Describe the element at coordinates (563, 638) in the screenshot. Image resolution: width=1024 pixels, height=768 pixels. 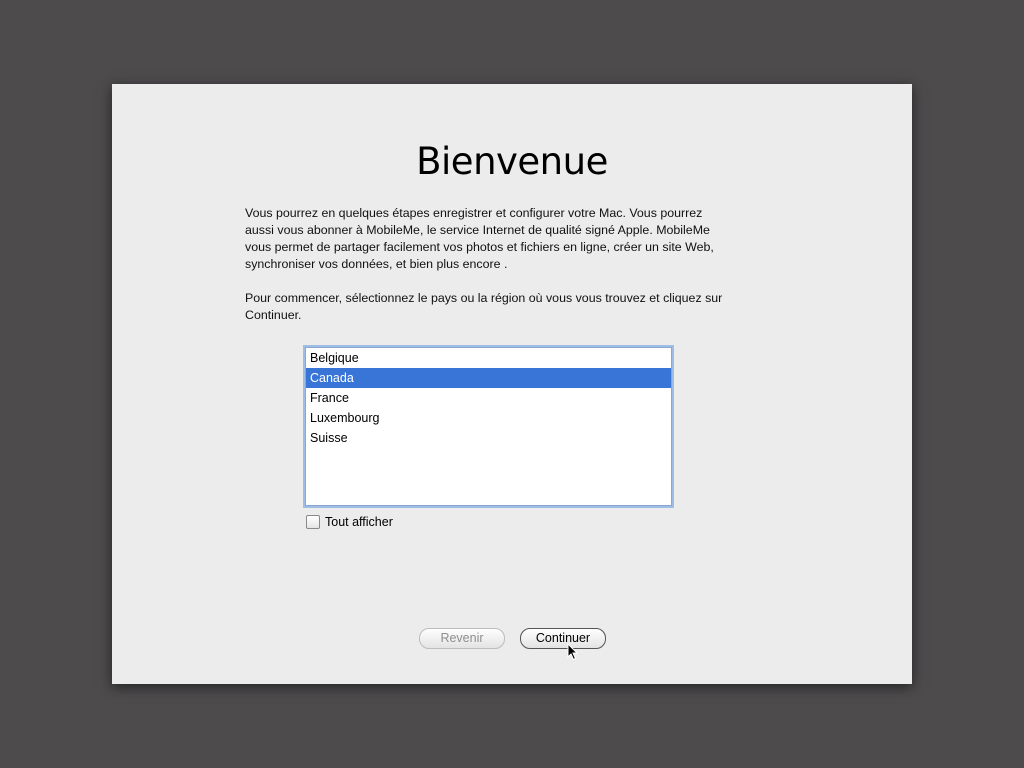
I see `continue-button: Continuer` at that location.